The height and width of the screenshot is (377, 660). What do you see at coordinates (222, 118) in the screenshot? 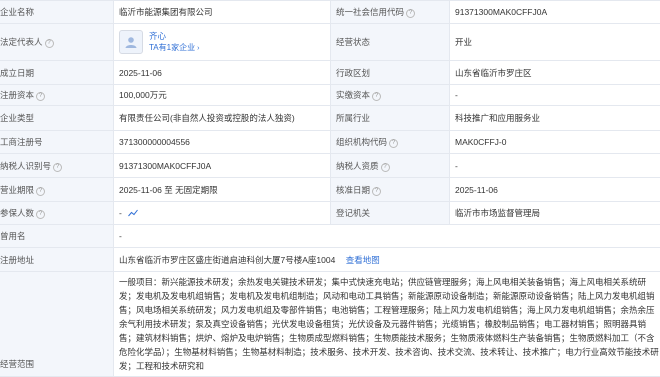
I see `company-type-value: 有限责任公司(非自然人投资或控股的法人独资)` at bounding box center [222, 118].